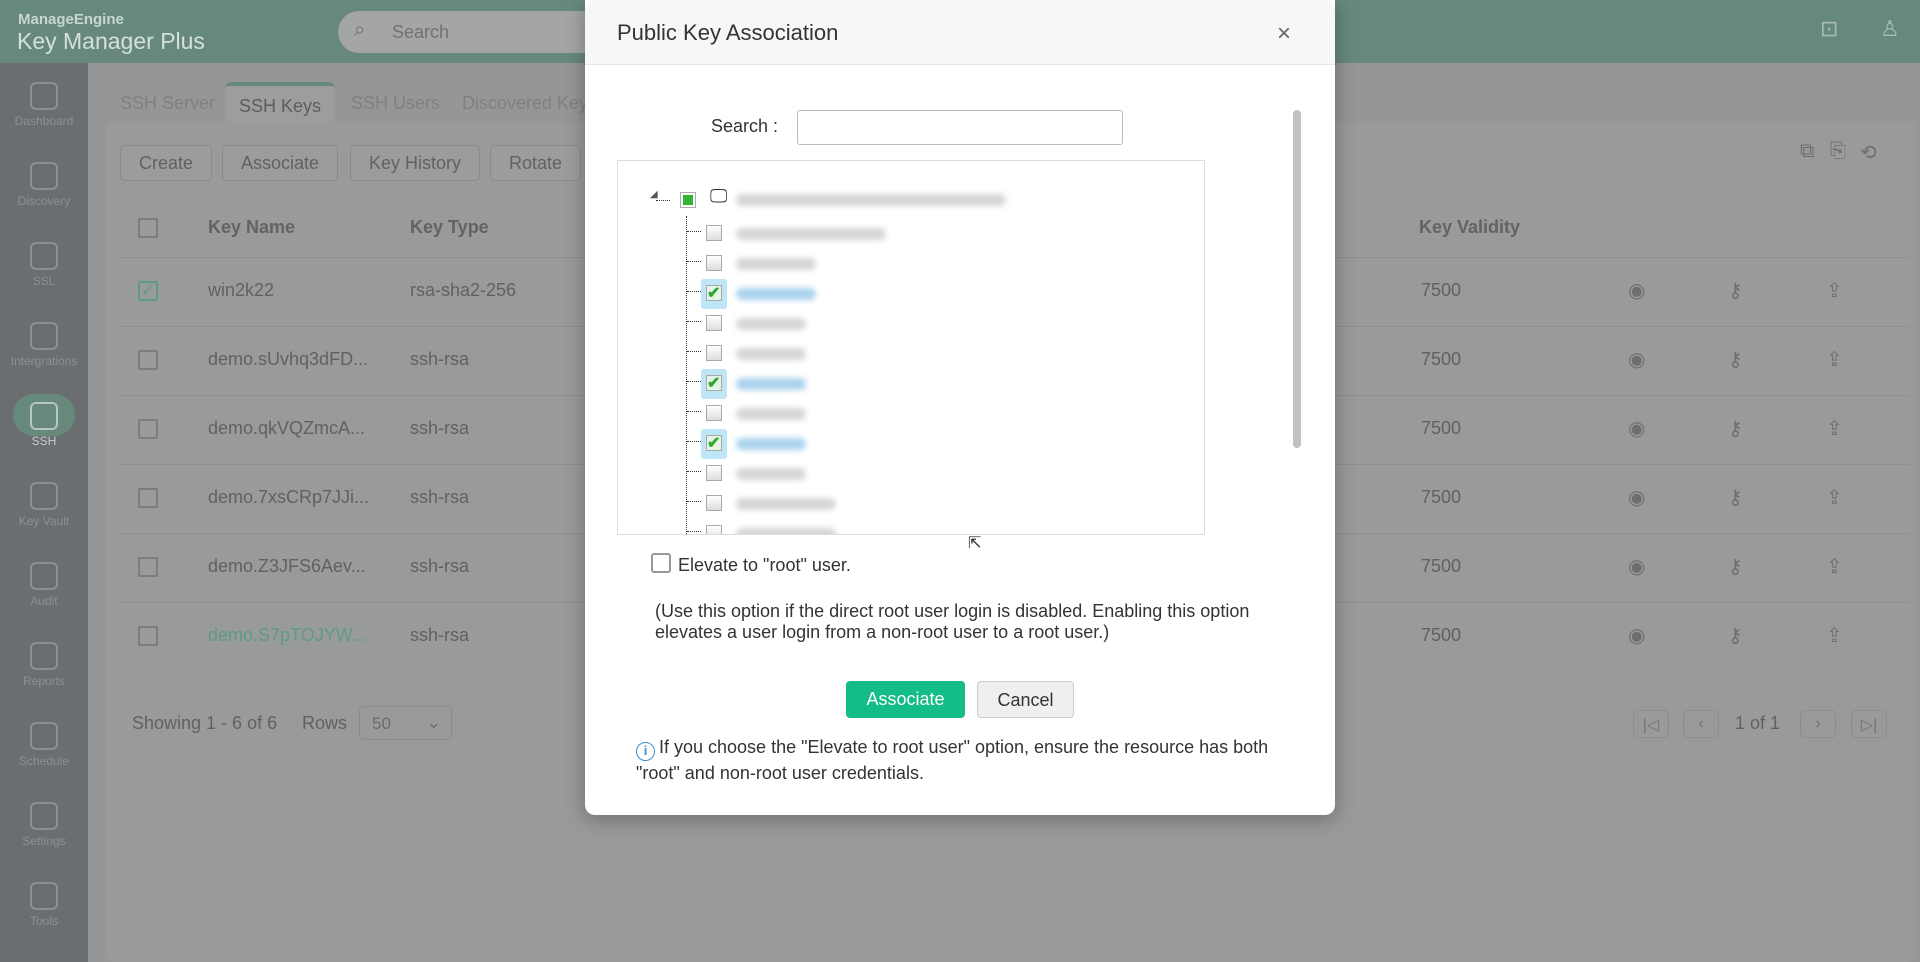 This screenshot has width=1920, height=962. What do you see at coordinates (44, 190) in the screenshot?
I see `sidebar-item-discovery: Discovery` at bounding box center [44, 190].